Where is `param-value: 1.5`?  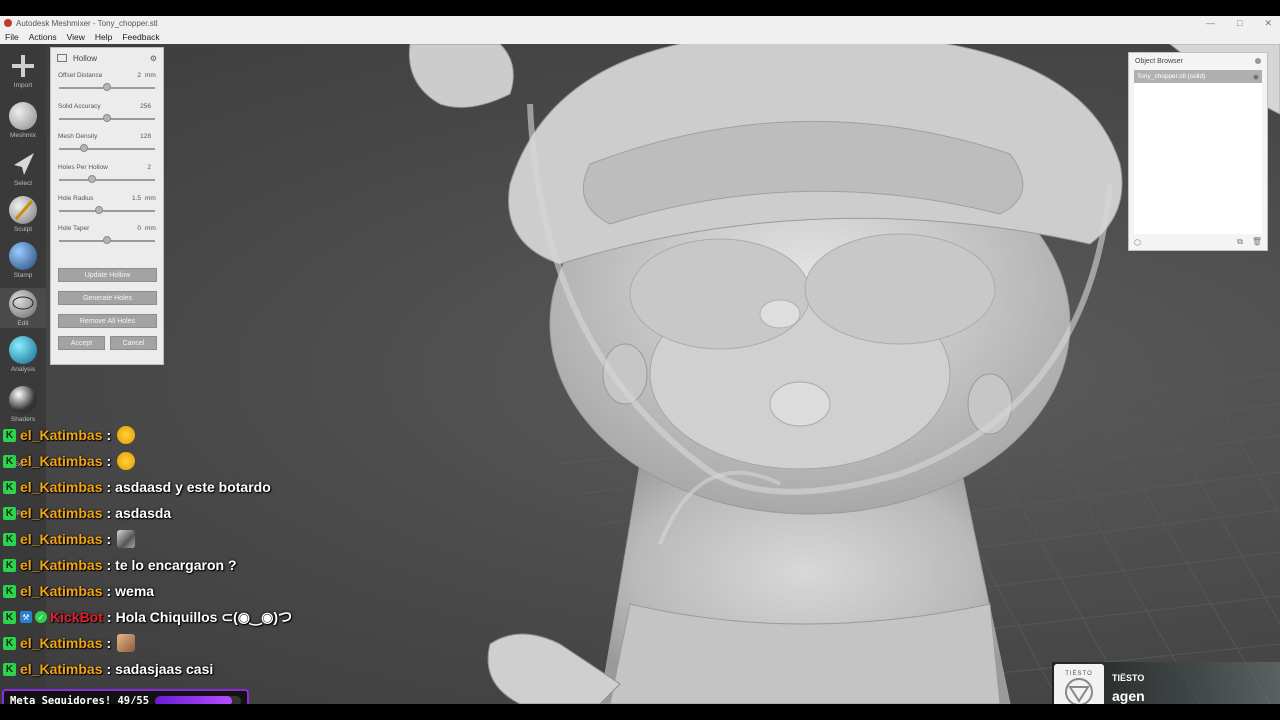 param-value: 1.5 is located at coordinates (136, 198).